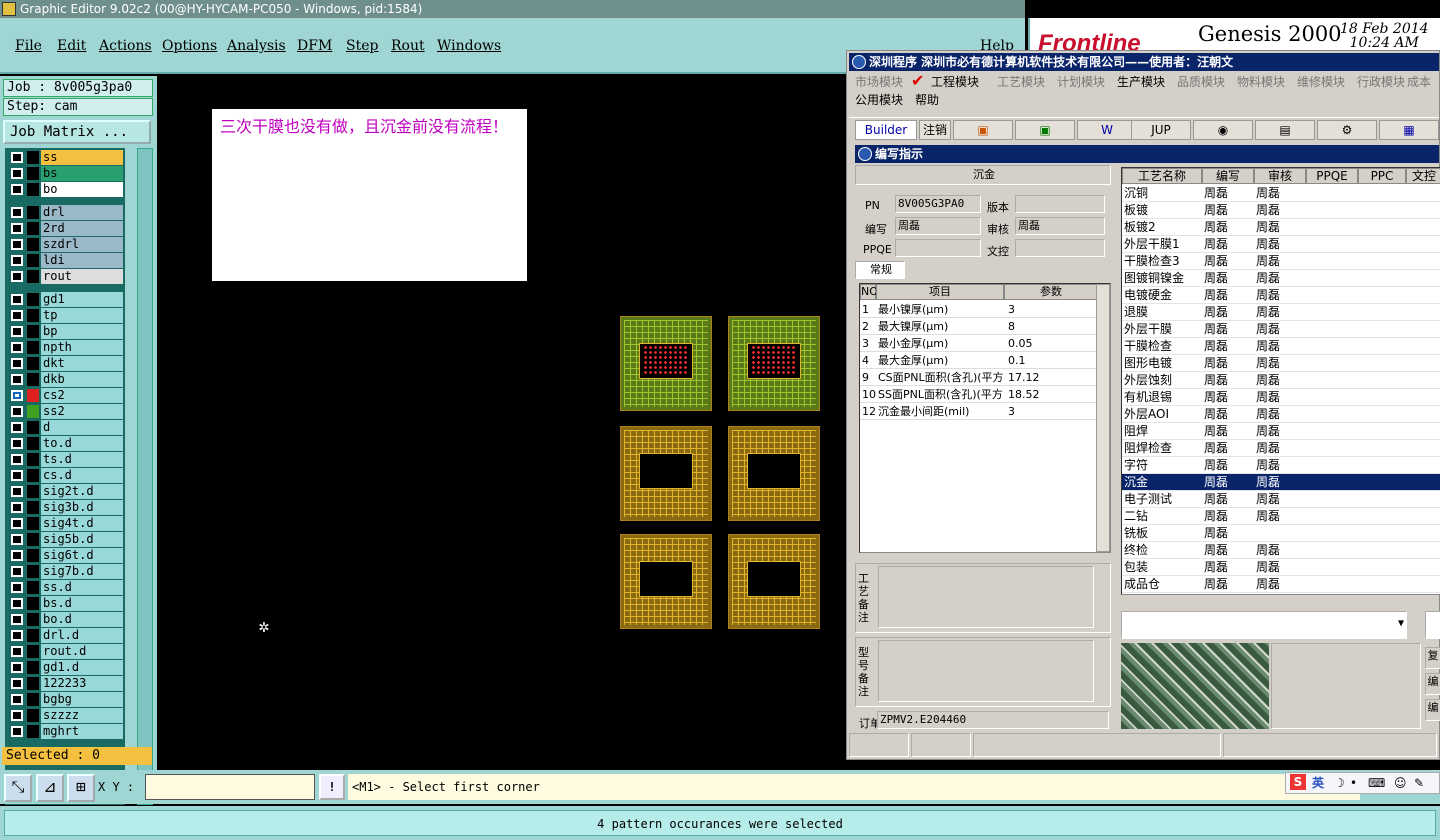 The image size is (1440, 840). I want to click on steps-row: 板镀2 周磊 周磊, so click(1281, 227).